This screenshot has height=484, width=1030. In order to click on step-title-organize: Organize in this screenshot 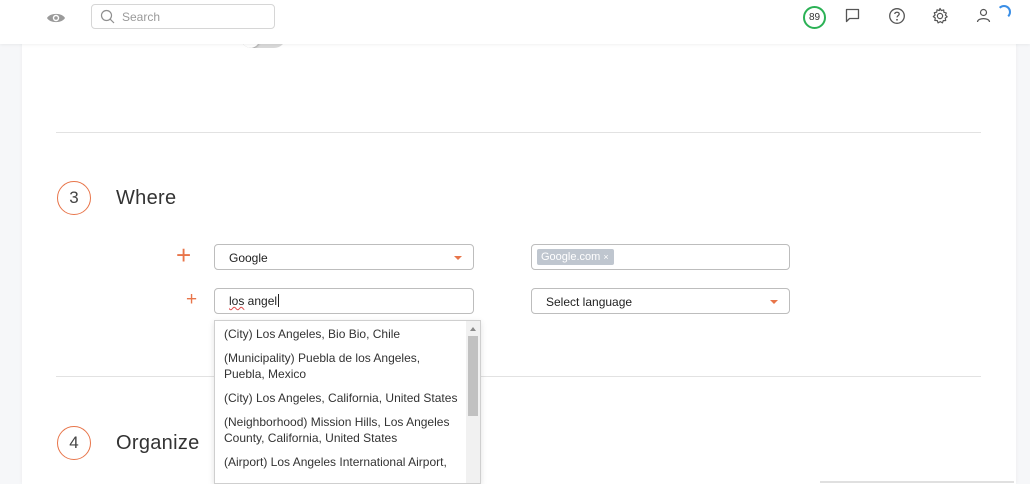, I will do `click(158, 443)`.